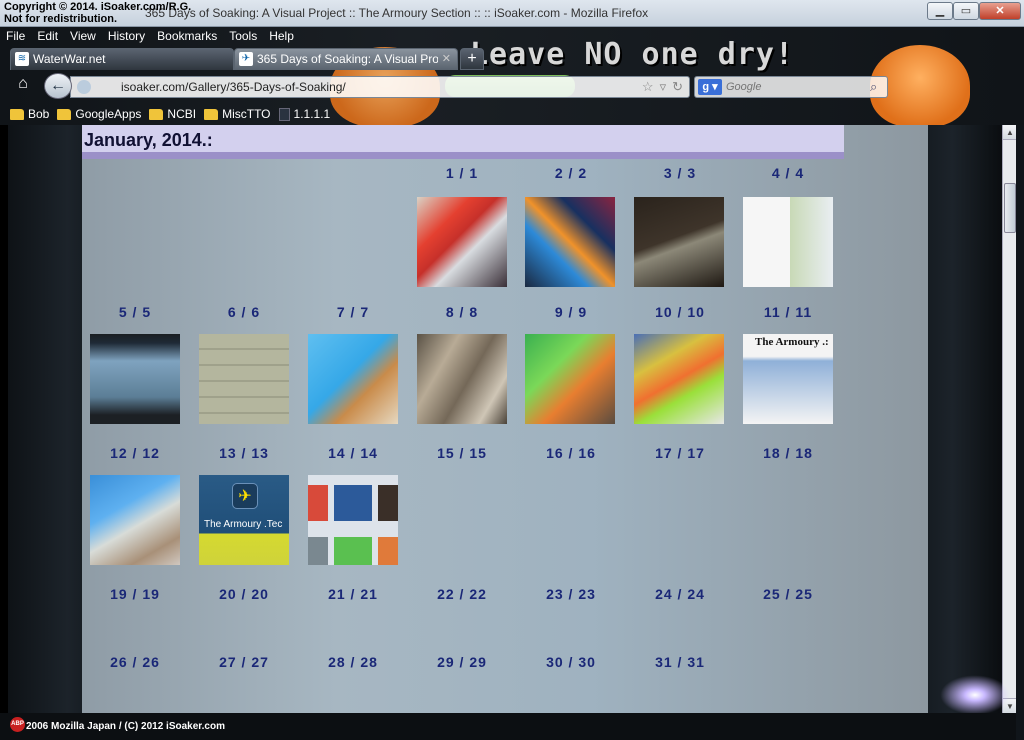 The image size is (1024, 740). Describe the element at coordinates (353, 662) in the screenshot. I see `day-label-28: 28 / 28` at that location.